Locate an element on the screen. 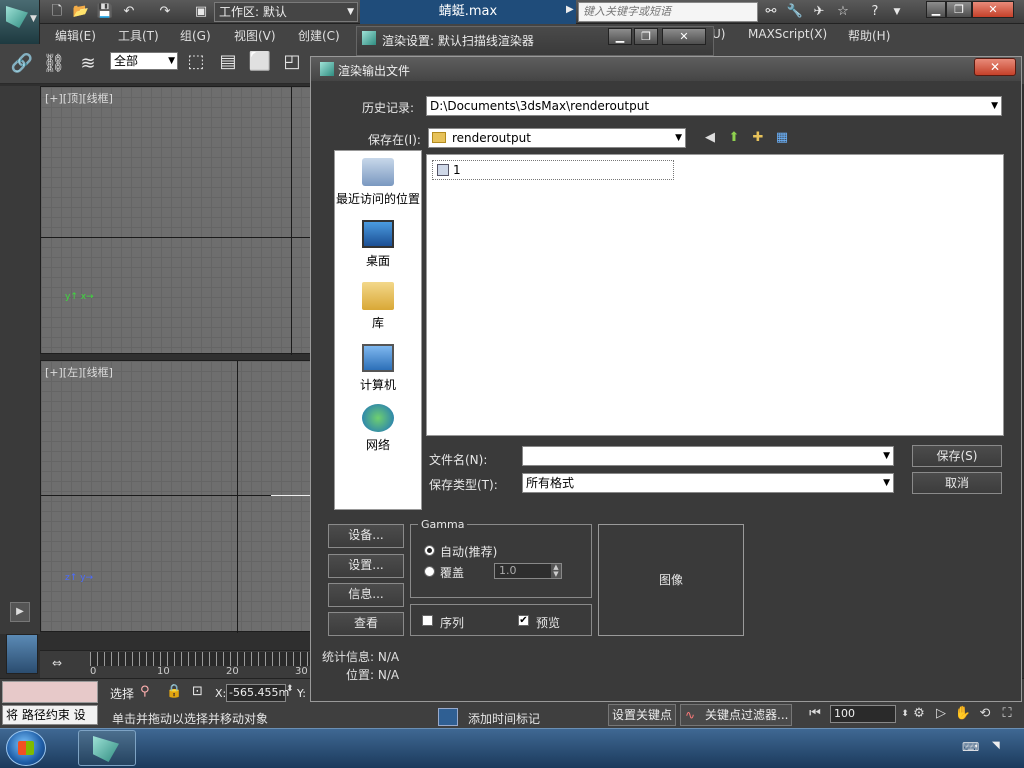 This screenshot has height=768, width=1024. maxscript-listener-mini is located at coordinates (50, 692).